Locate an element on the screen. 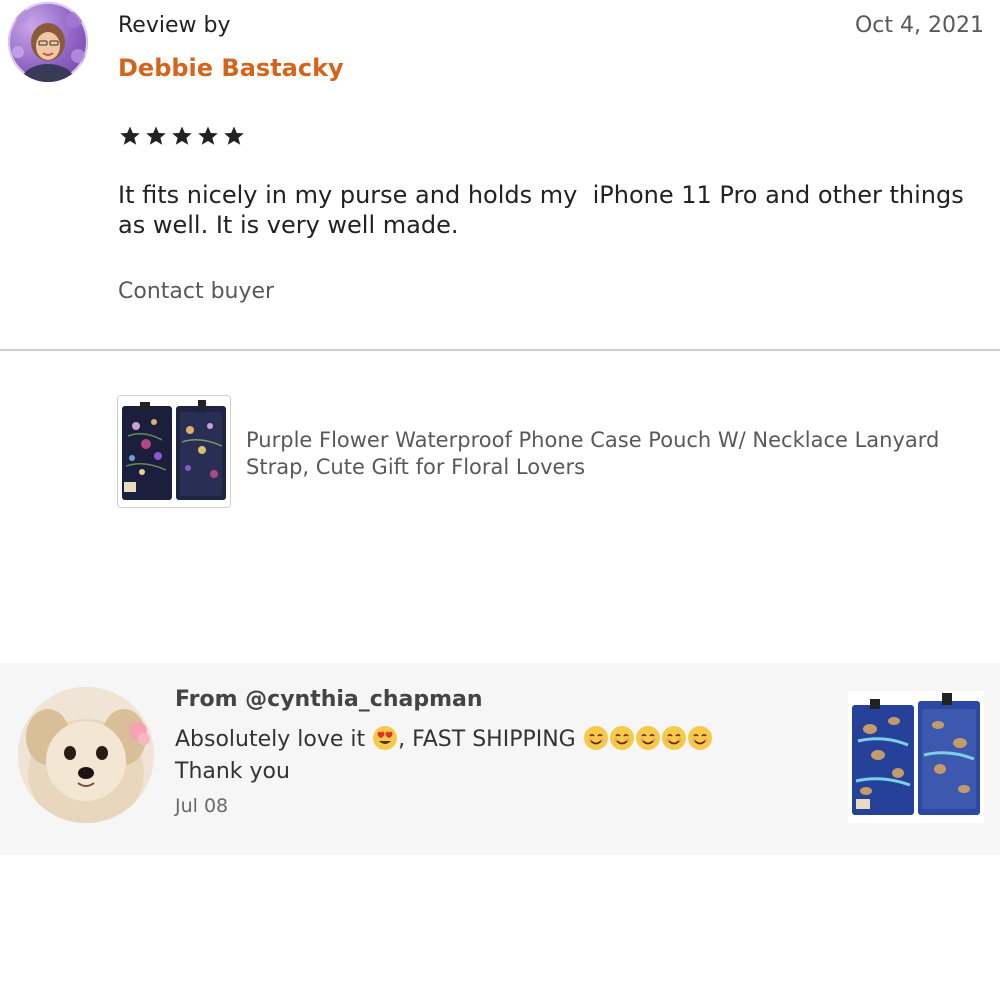 The height and width of the screenshot is (1000, 1000). reviewer-name-link: Debbie Bastacky is located at coordinates (231, 68).